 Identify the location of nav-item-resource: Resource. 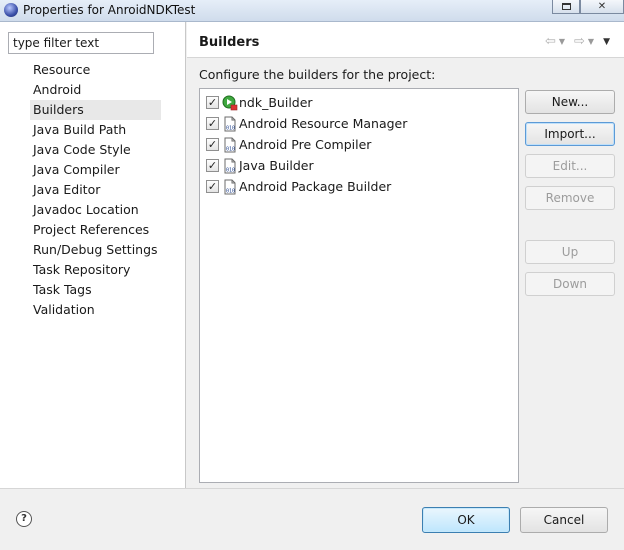
(95, 70).